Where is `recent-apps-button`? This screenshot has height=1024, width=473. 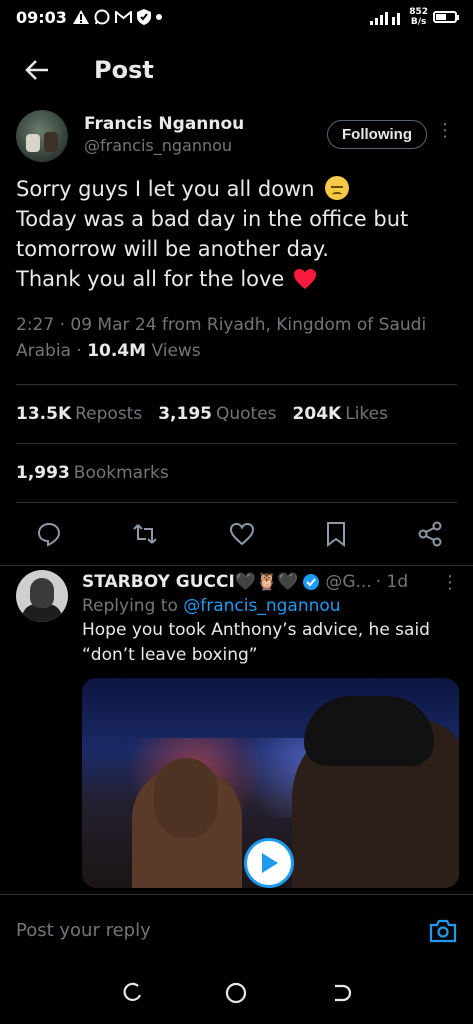 recent-apps-button is located at coordinates (132, 995).